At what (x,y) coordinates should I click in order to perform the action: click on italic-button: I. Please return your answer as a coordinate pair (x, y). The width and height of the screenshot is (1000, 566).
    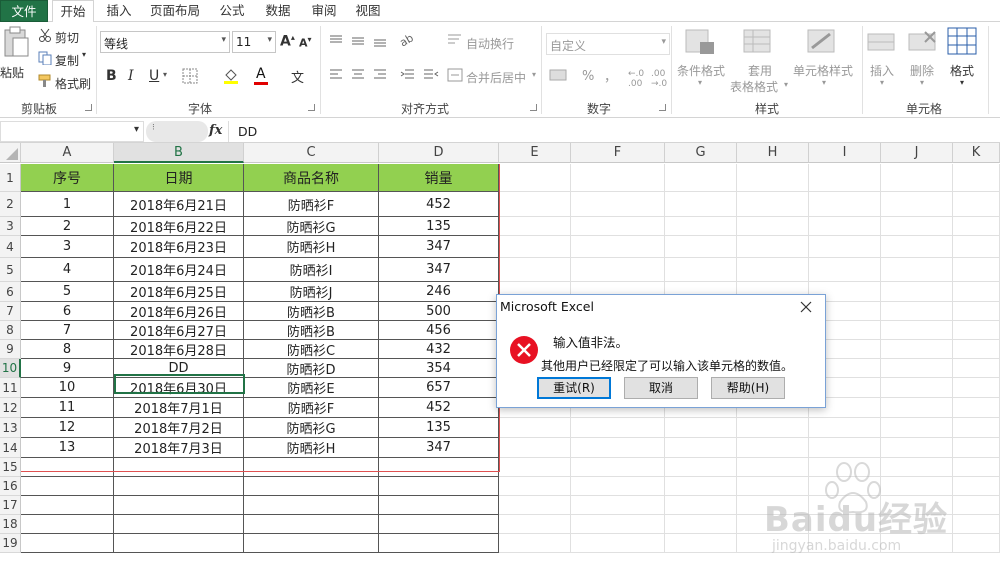
    Looking at the image, I should click on (131, 76).